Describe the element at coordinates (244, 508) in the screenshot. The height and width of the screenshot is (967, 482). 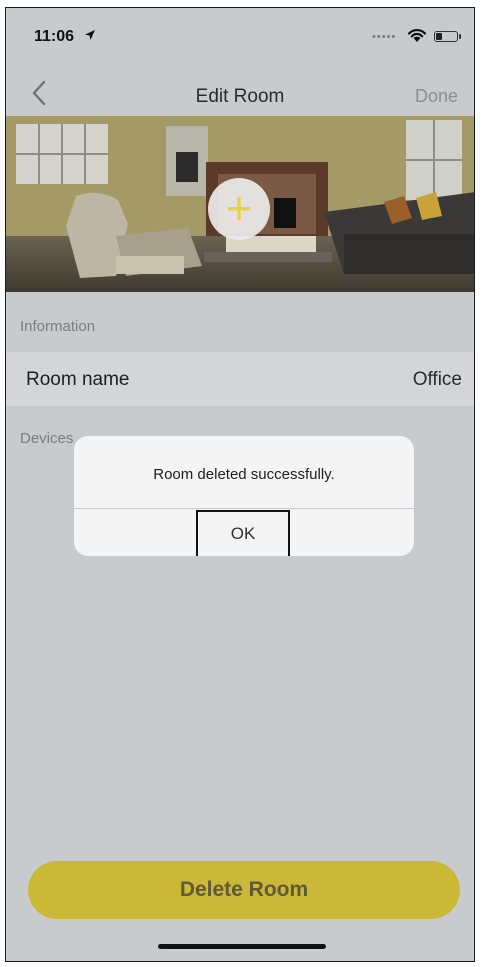
I see `alert-divider` at that location.